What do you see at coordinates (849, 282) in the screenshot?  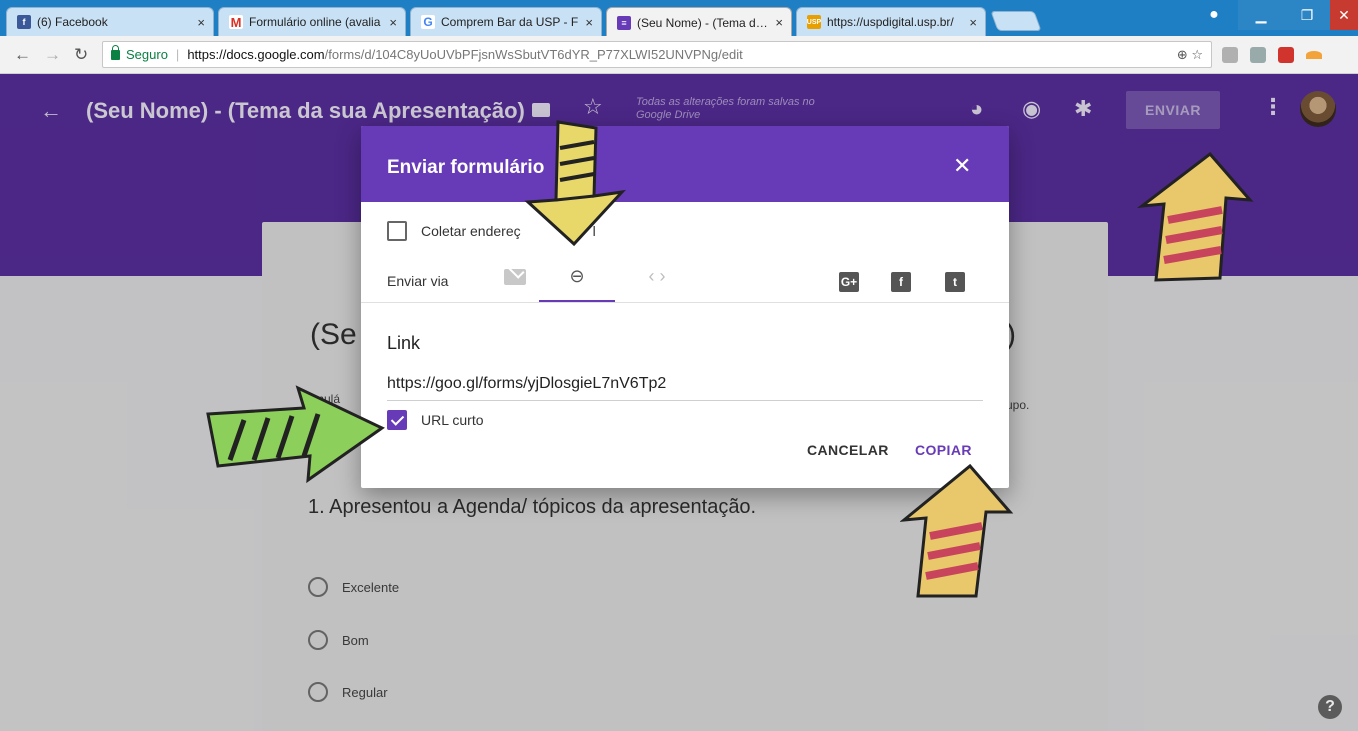 I see `google-plus-icon: G+` at bounding box center [849, 282].